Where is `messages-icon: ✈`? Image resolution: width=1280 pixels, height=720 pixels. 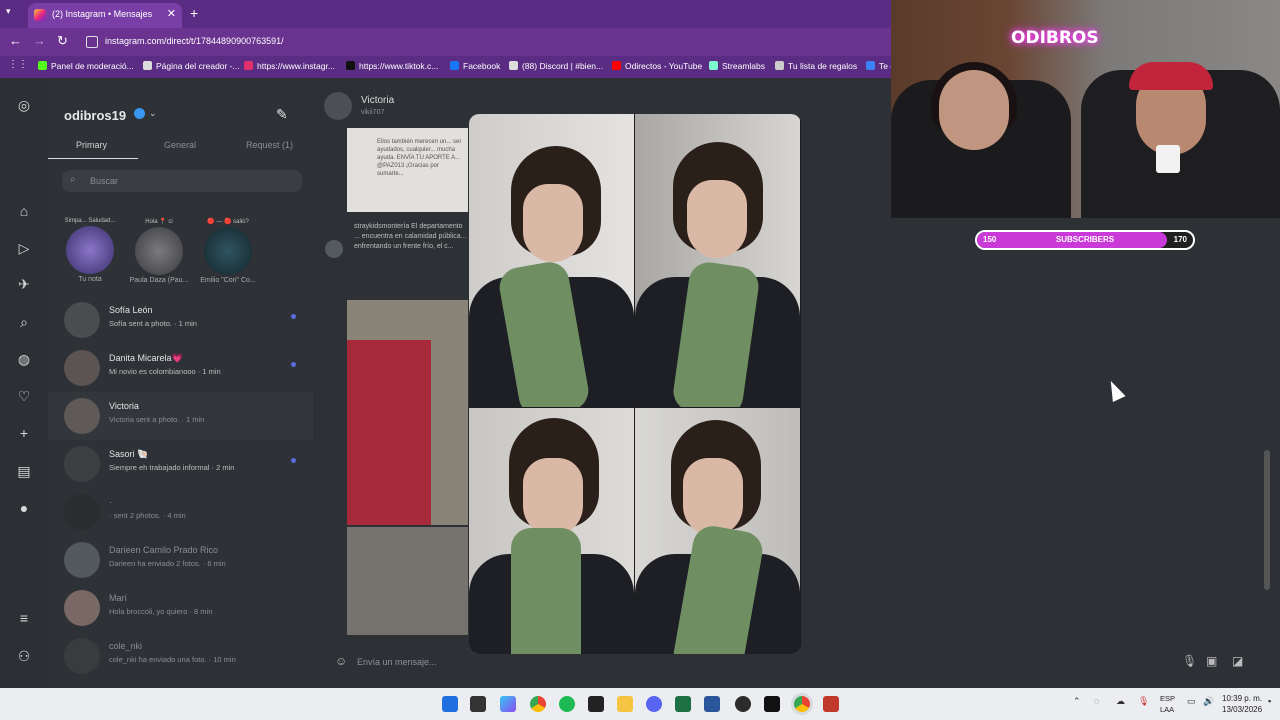 messages-icon: ✈ is located at coordinates (24, 284).